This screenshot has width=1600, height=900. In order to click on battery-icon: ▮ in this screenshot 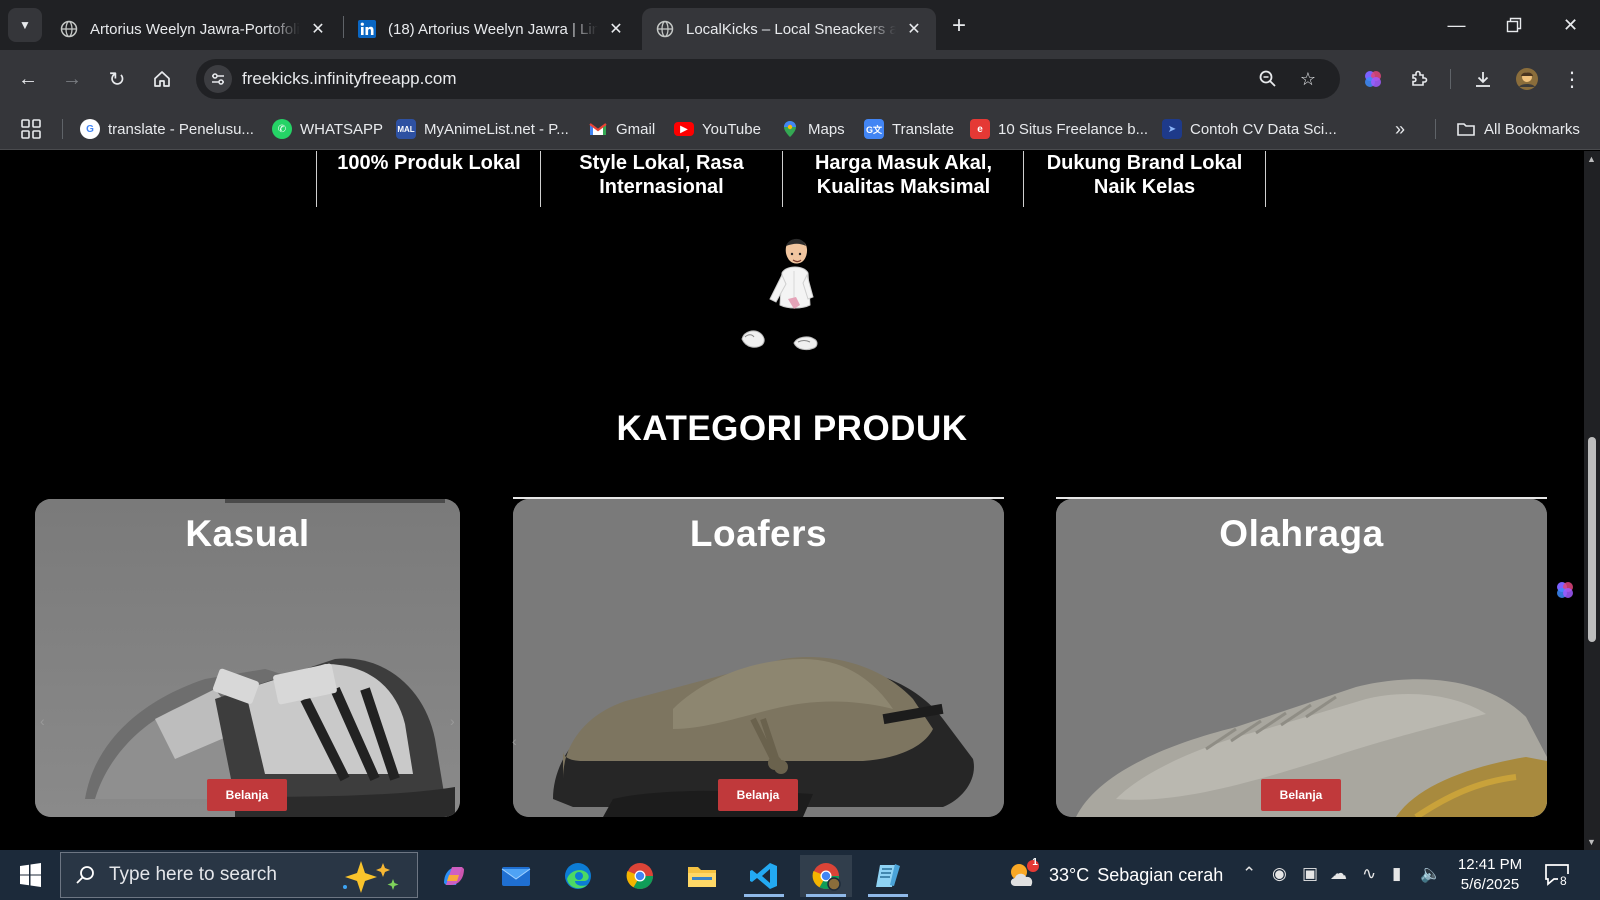, I will do `click(1396, 874)`.